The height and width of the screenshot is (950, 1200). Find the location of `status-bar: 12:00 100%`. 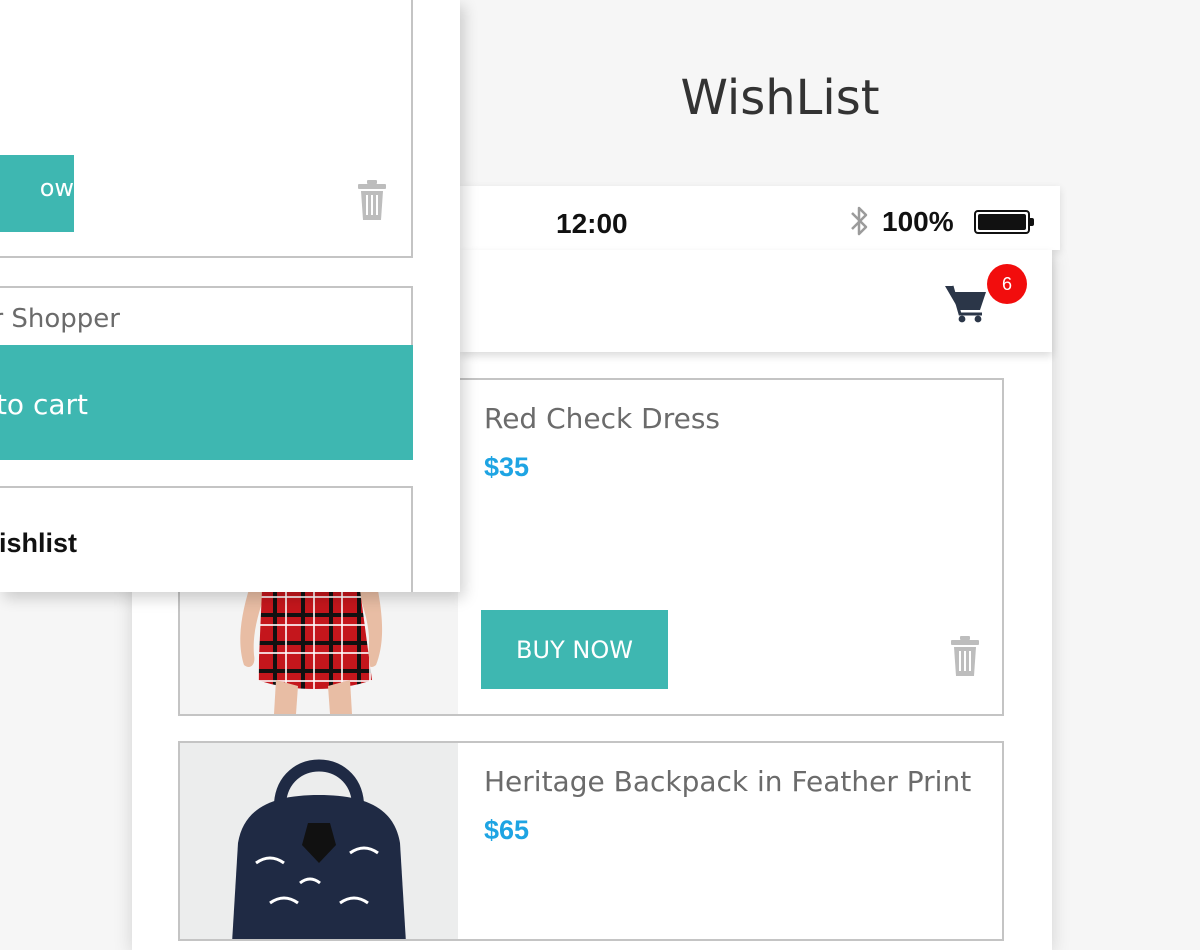

status-bar: 12:00 100% is located at coordinates (760, 218).